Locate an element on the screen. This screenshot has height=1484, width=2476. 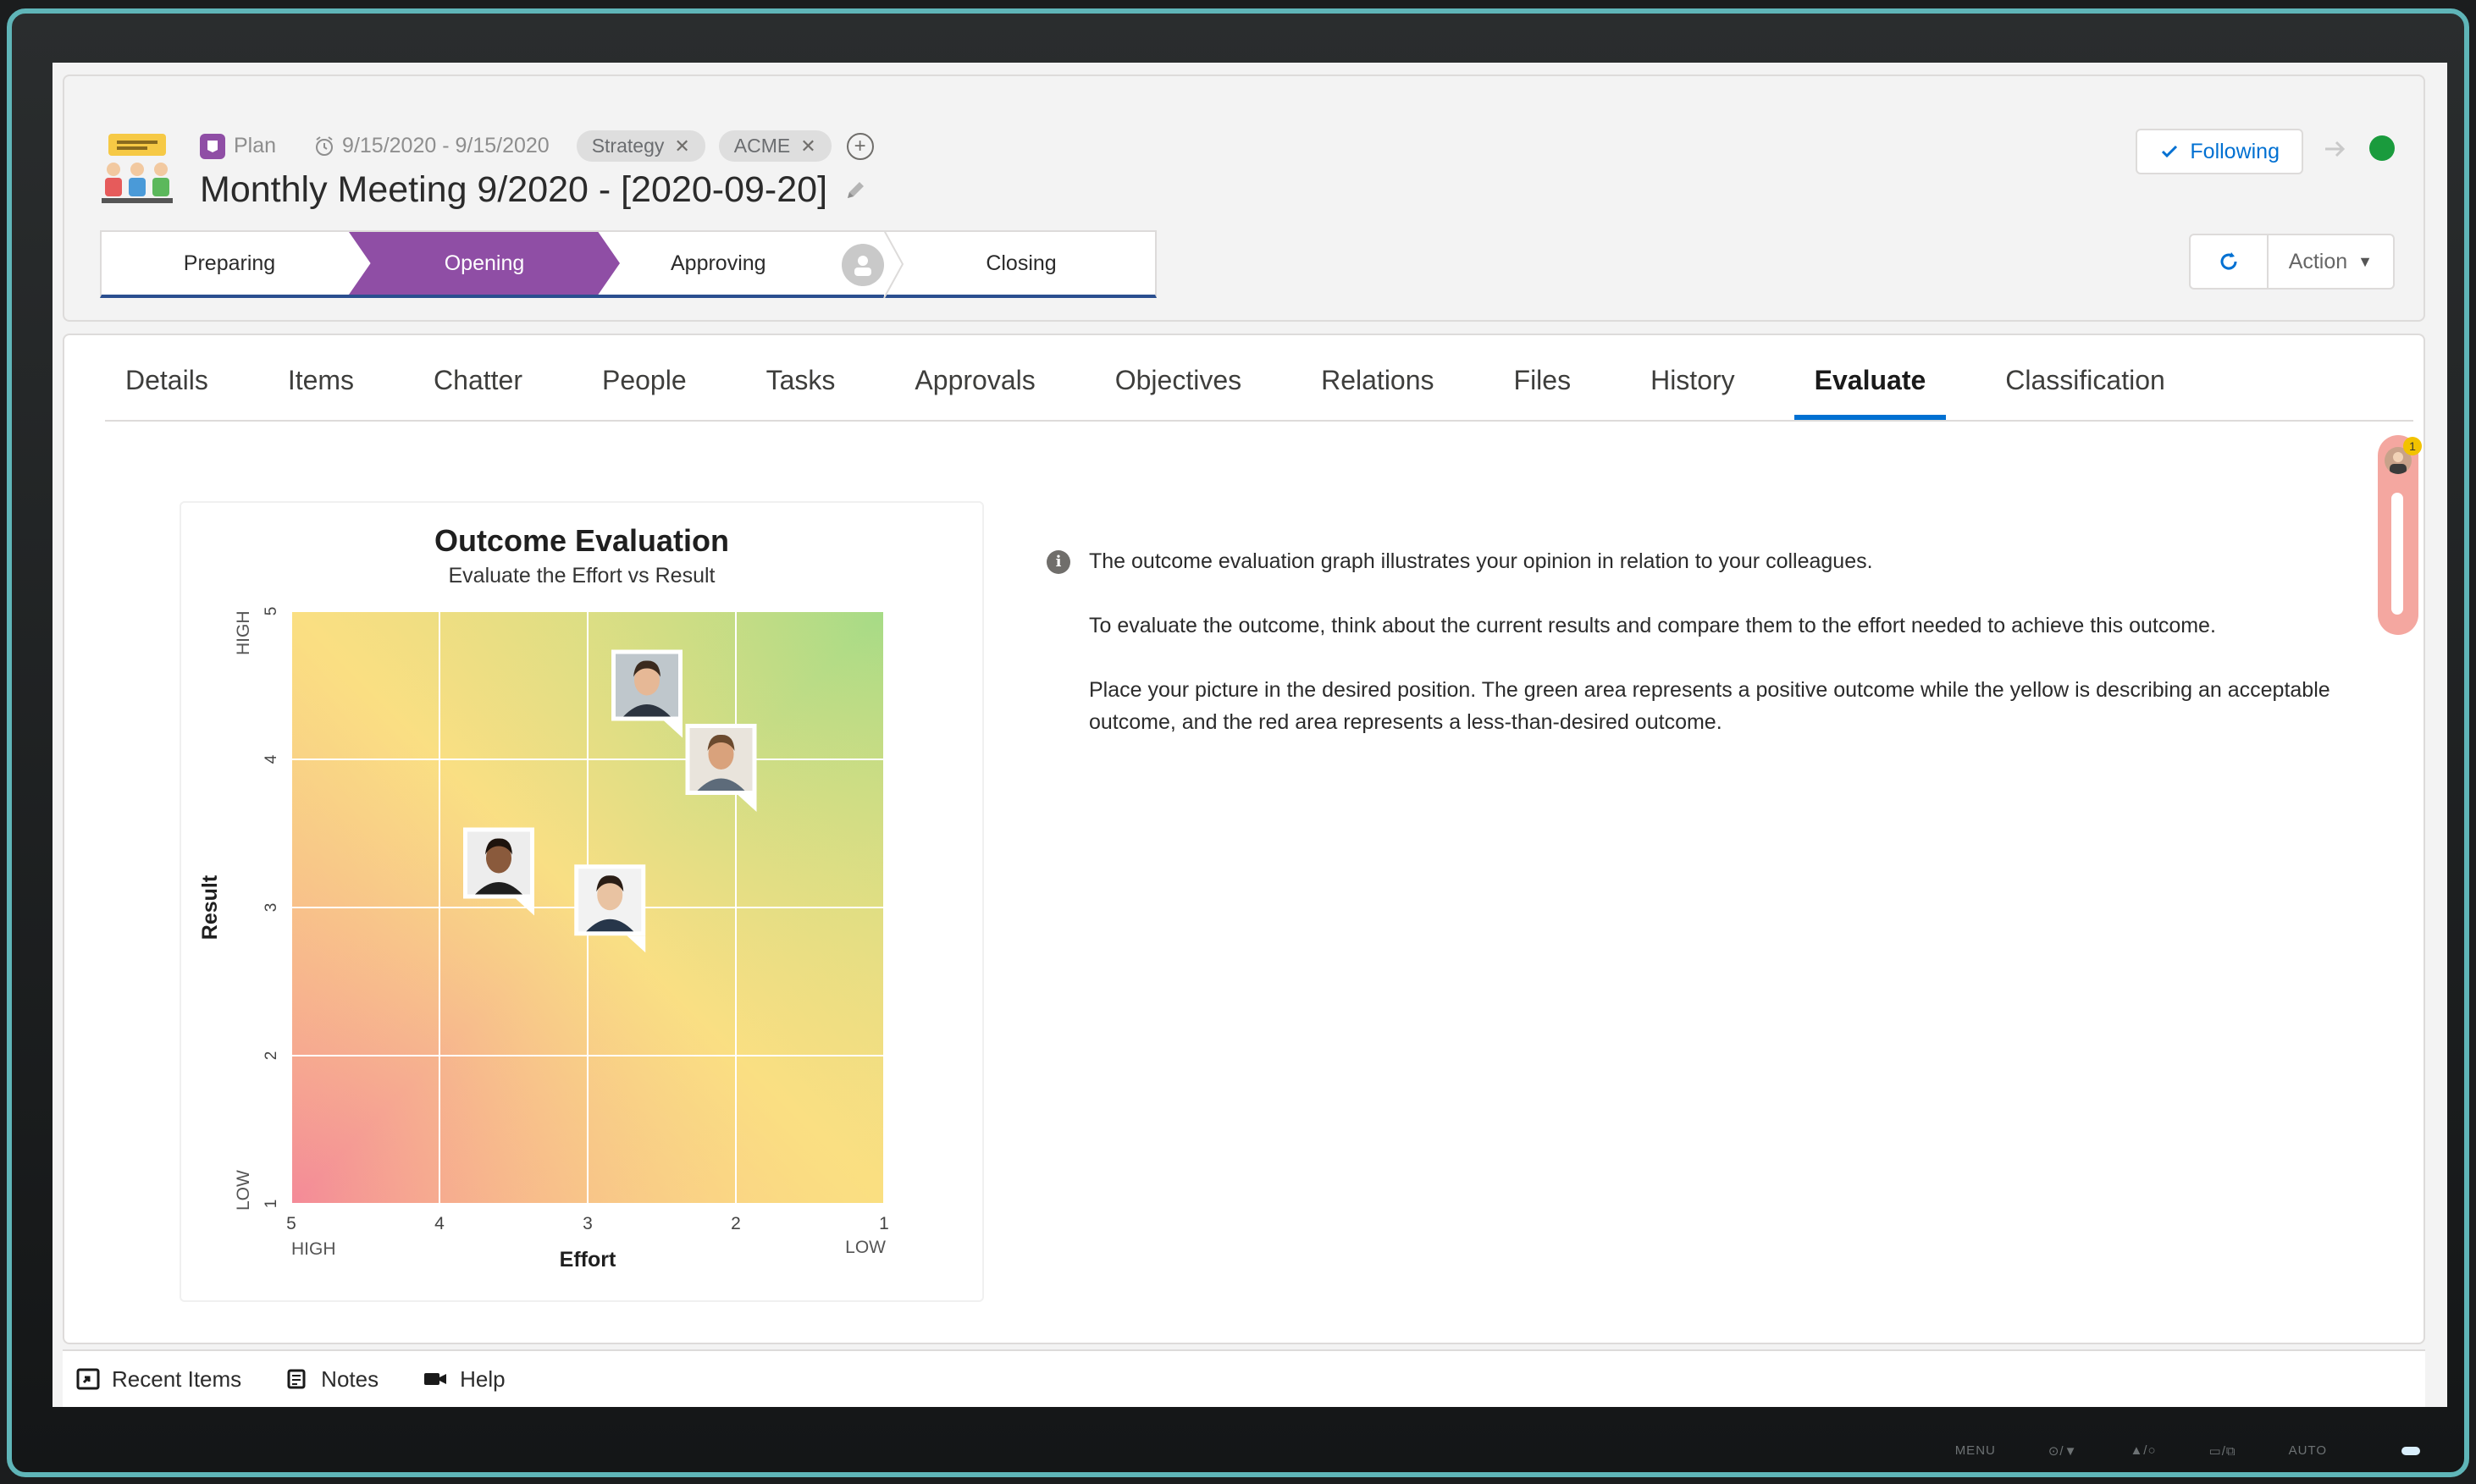
page-title: Monthly Meeting 9/2020 - [2020-09-20] is located at coordinates (514, 189).